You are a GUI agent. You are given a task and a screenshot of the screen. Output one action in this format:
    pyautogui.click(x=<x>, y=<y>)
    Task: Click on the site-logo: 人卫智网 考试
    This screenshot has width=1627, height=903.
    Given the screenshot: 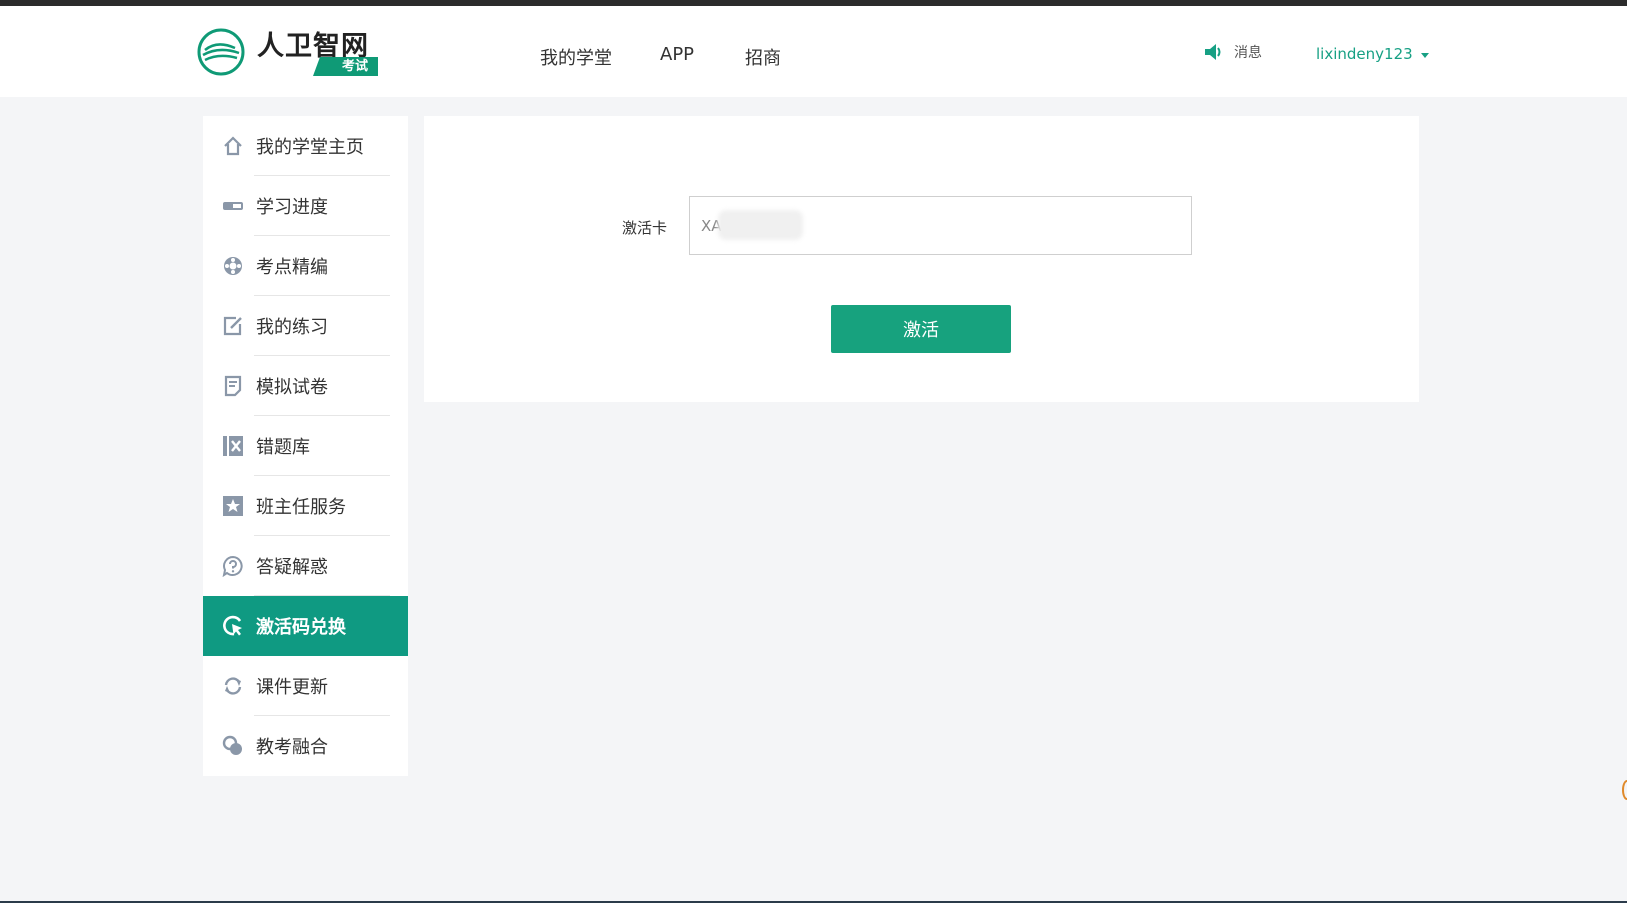 What is the action you would take?
    pyautogui.click(x=289, y=53)
    